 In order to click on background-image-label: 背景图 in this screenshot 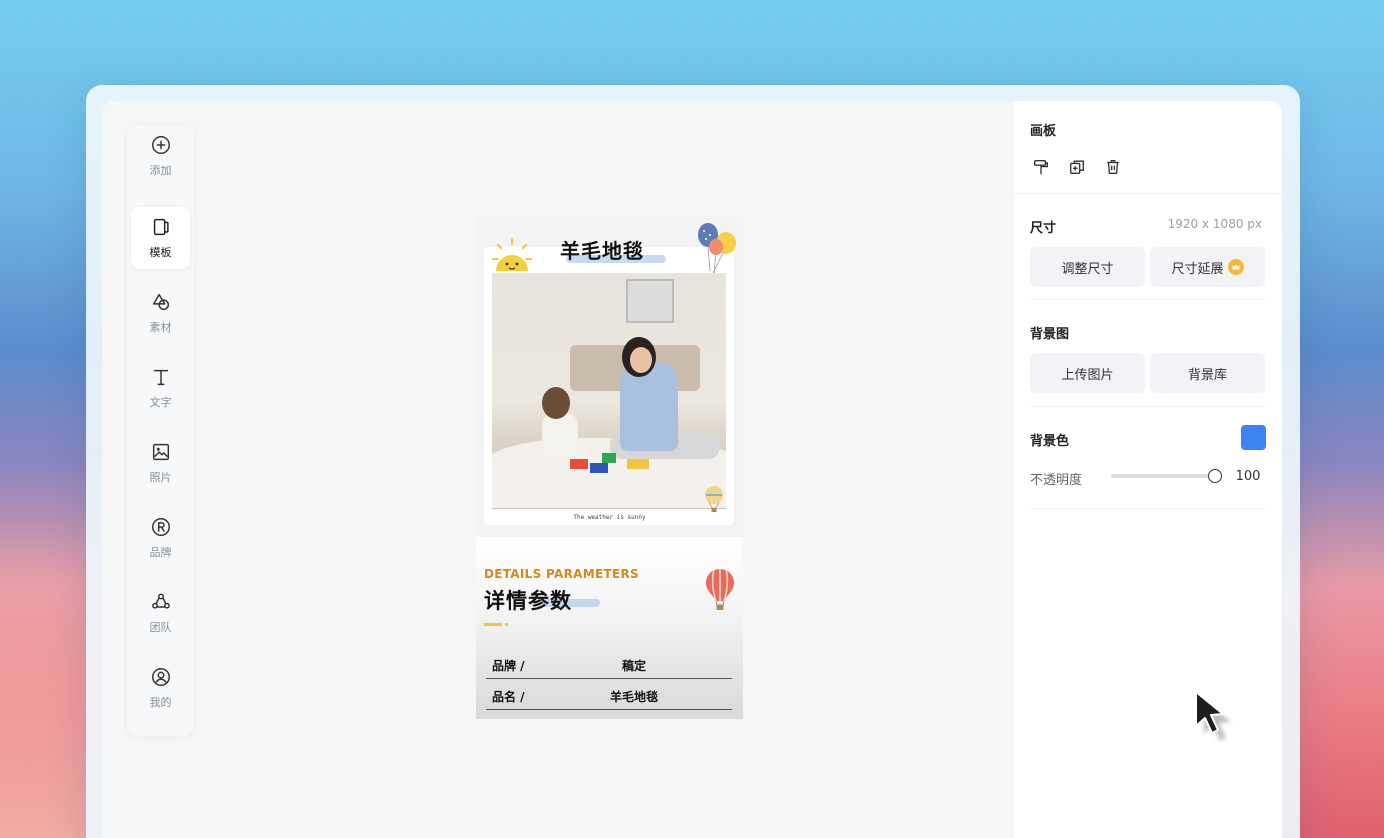, I will do `click(1050, 334)`.